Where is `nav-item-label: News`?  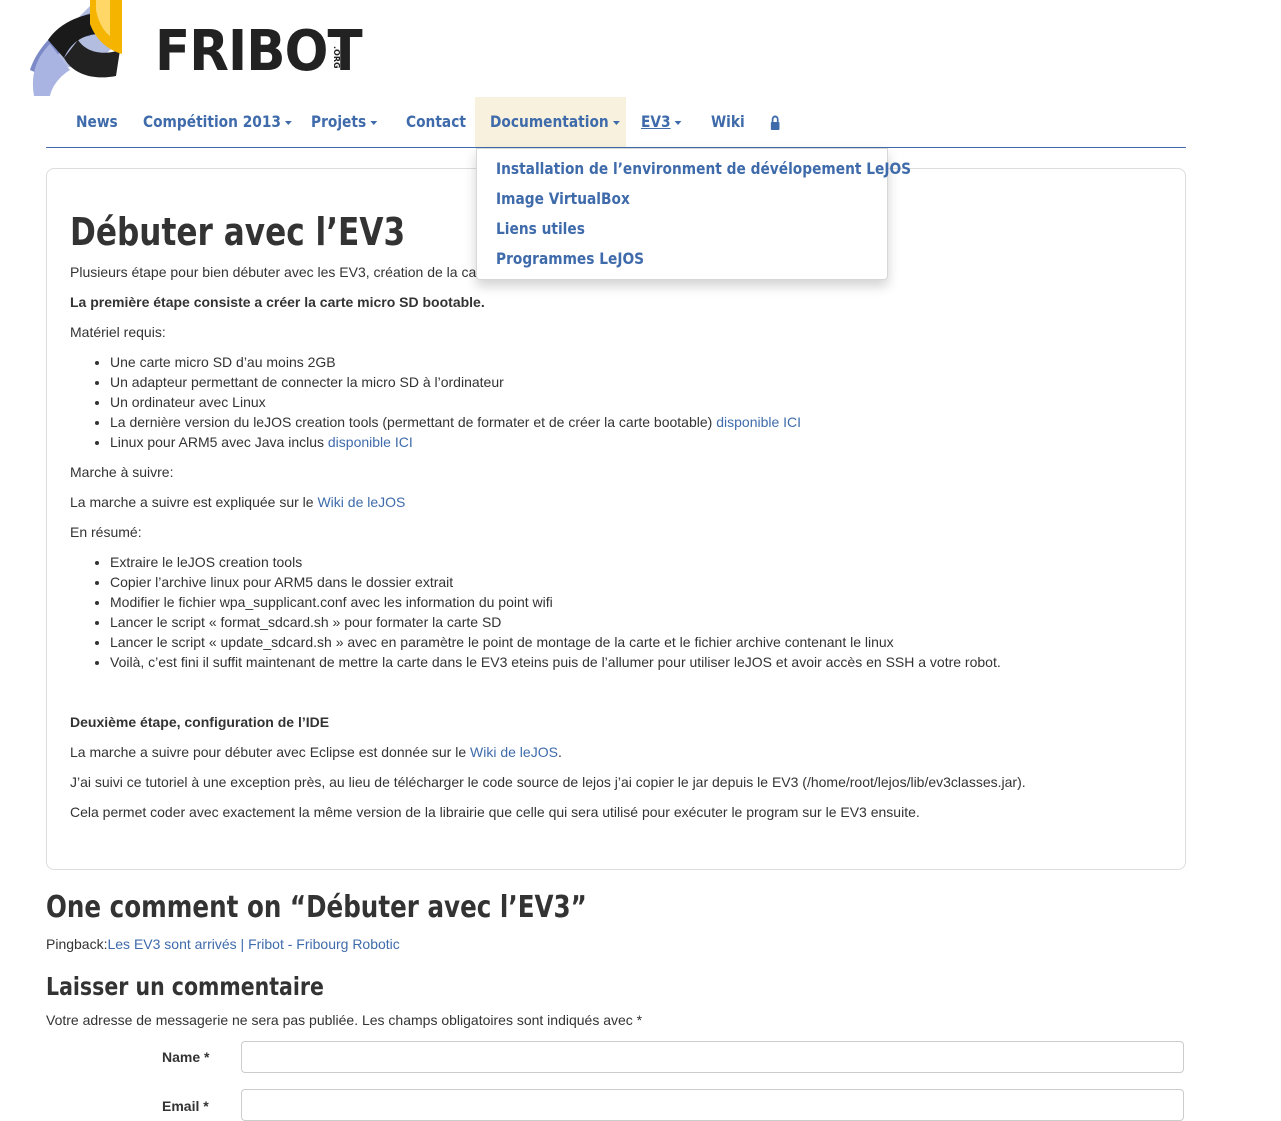 nav-item-label: News is located at coordinates (97, 121).